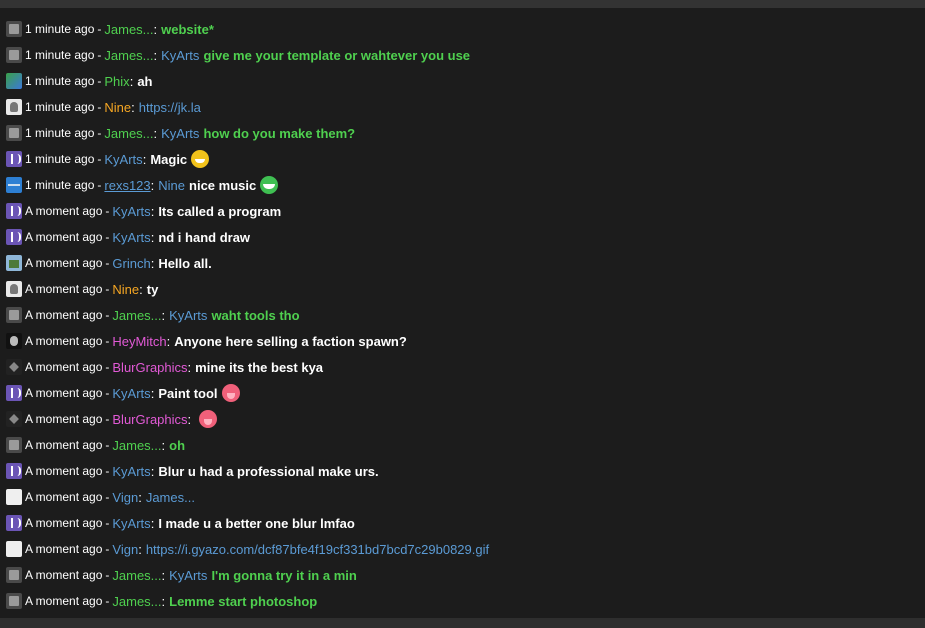 This screenshot has width=925, height=628. I want to click on message-text: nd i hand draw, so click(204, 237).